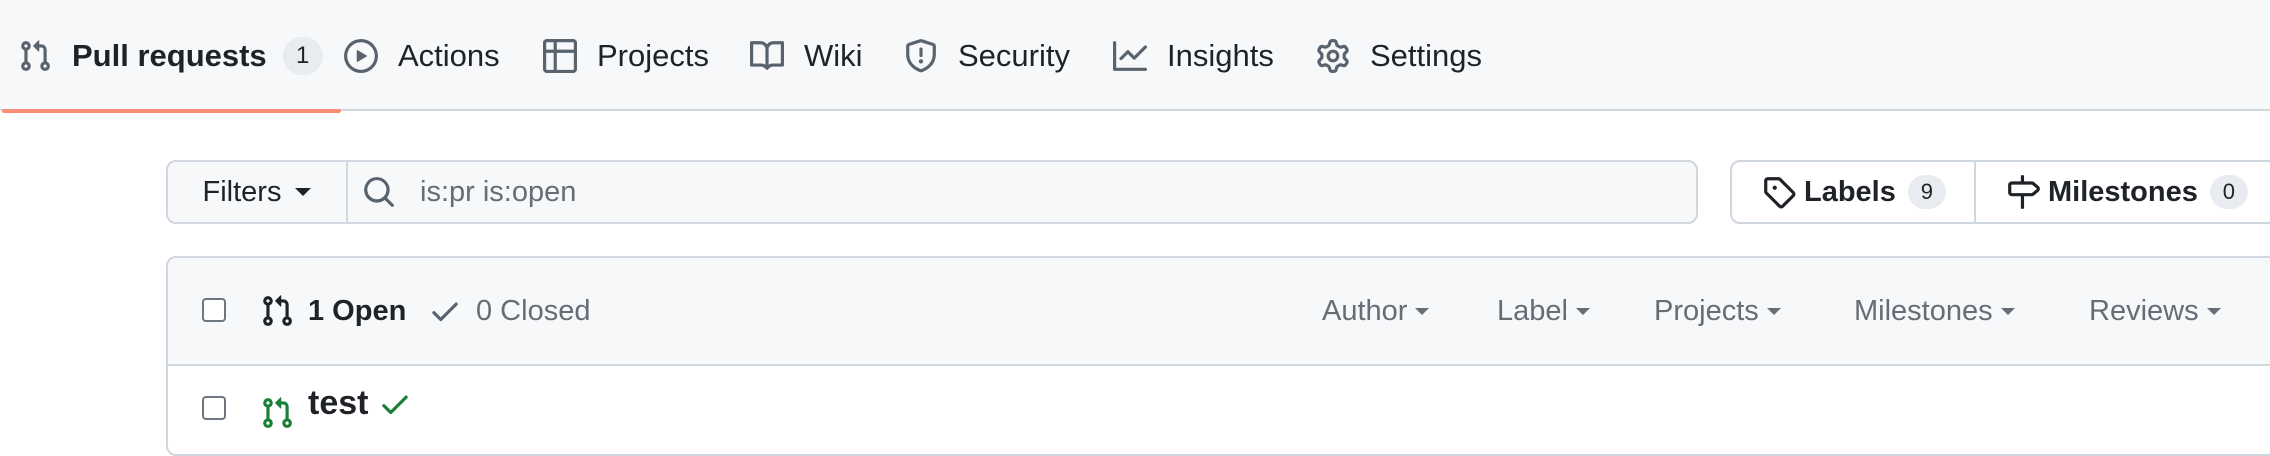 The image size is (2270, 456). What do you see at coordinates (767, 55) in the screenshot?
I see `book-icon` at bounding box center [767, 55].